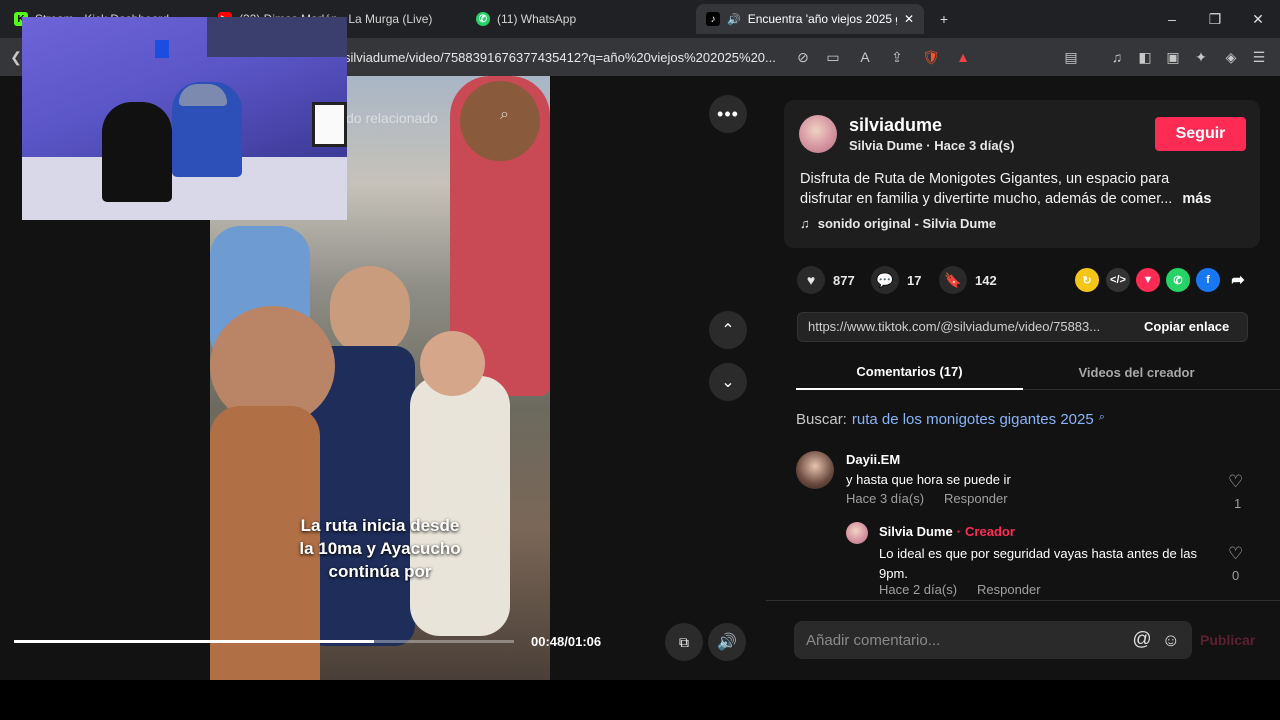  What do you see at coordinates (194, 641) in the screenshot?
I see `video-progress-fill` at bounding box center [194, 641].